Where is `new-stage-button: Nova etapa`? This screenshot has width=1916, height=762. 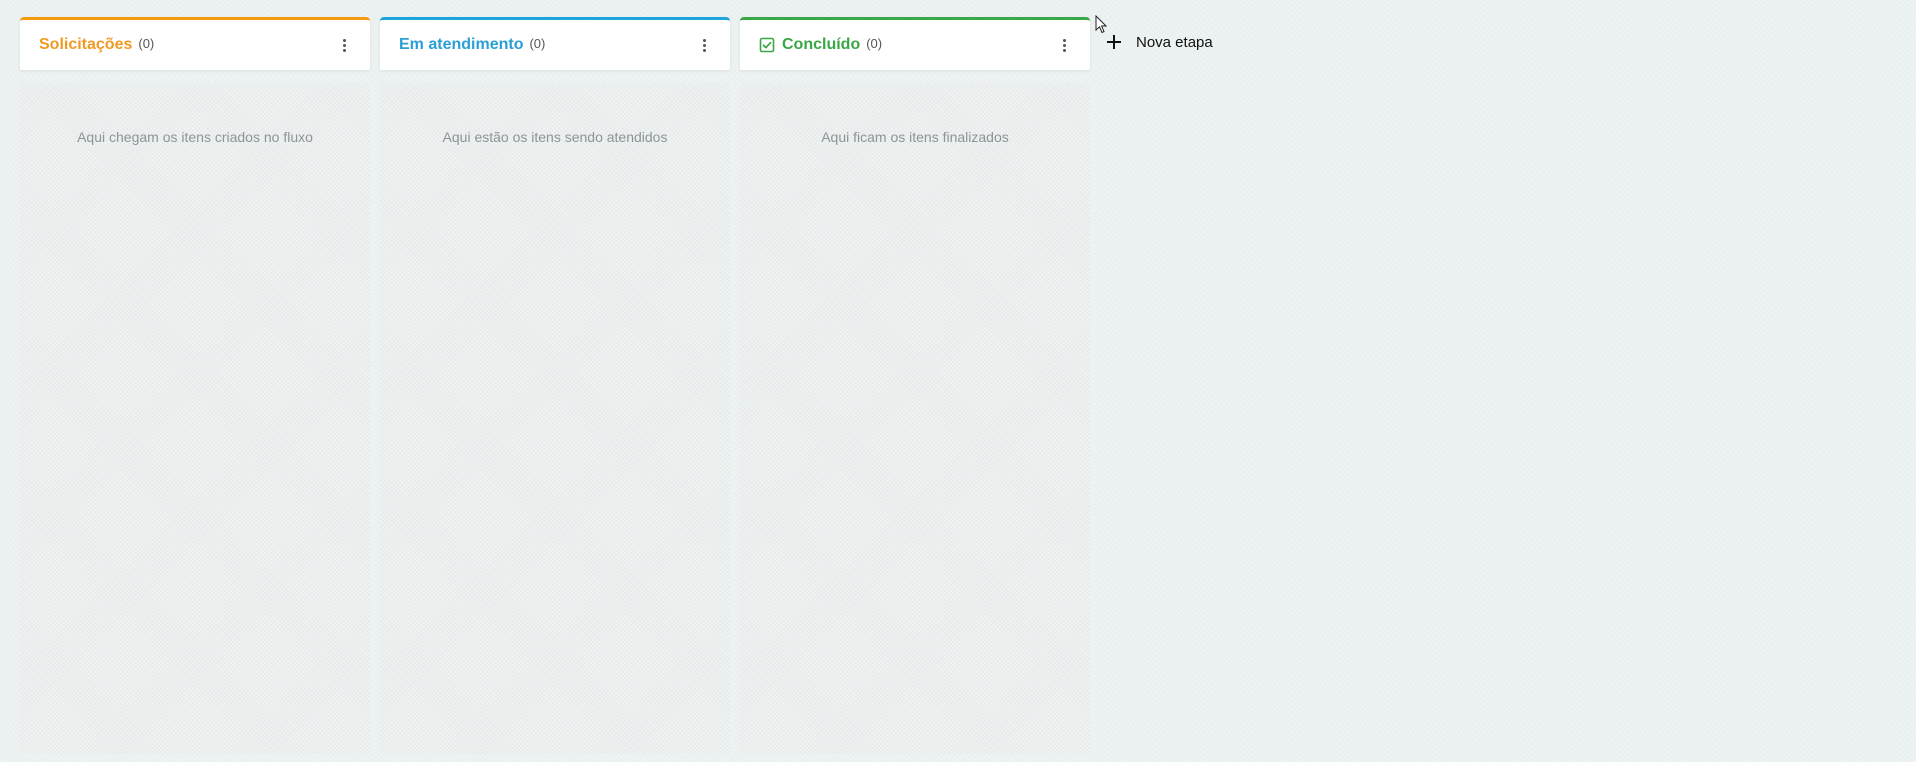
new-stage-button: Nova etapa is located at coordinates (1159, 42).